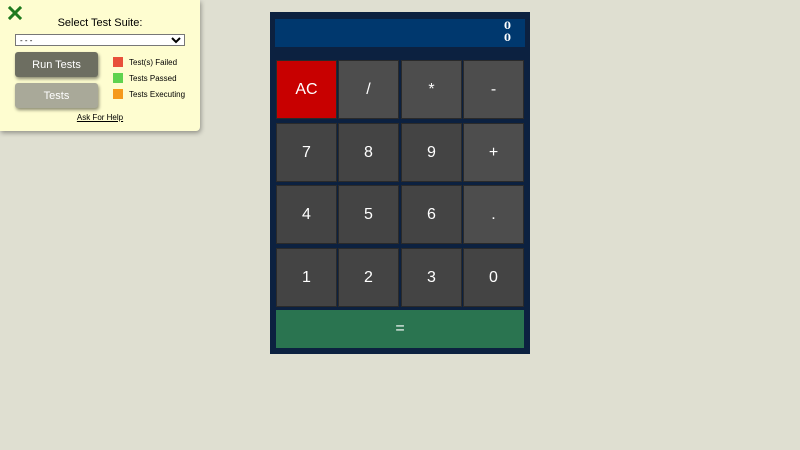 Image resolution: width=800 pixels, height=450 pixels. I want to click on legend-failed: Test(s) Failed, so click(145, 62).